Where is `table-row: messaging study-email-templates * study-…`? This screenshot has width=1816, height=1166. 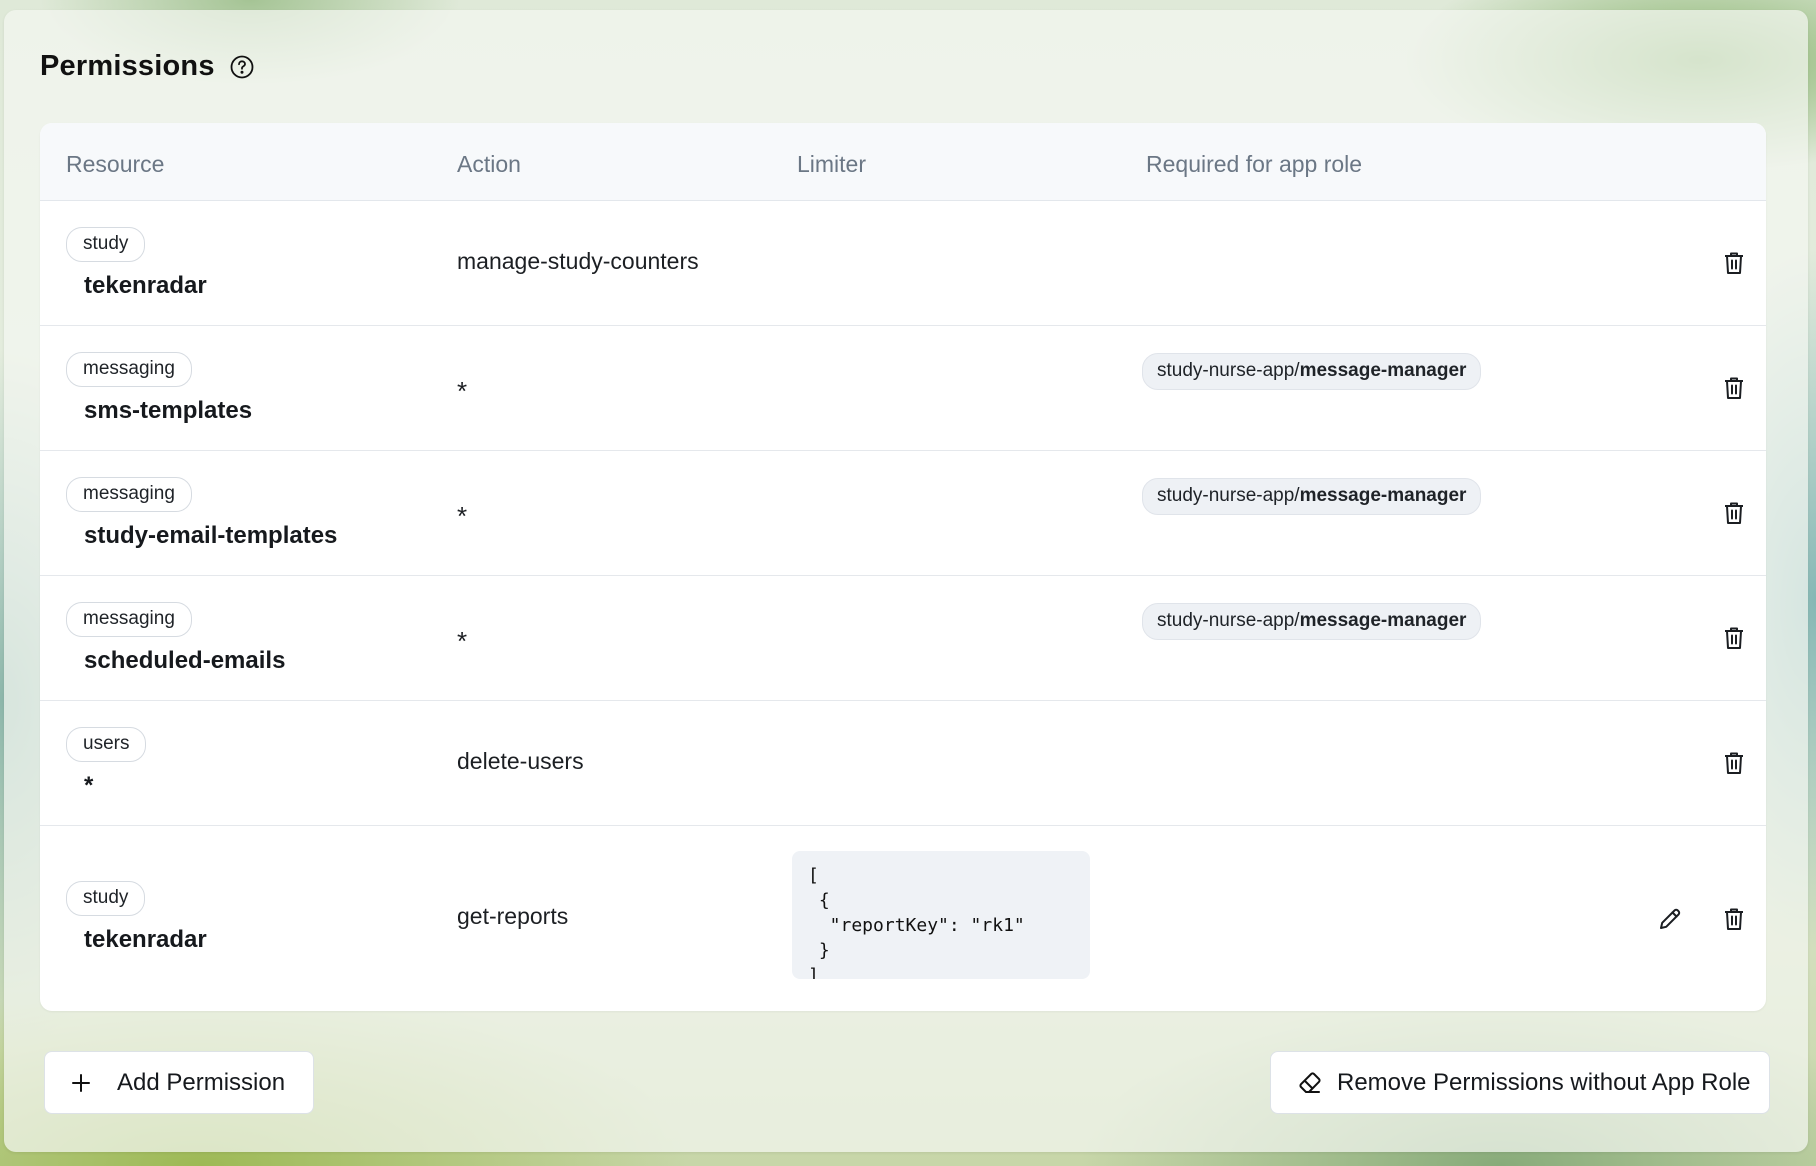 table-row: messaging study-email-templates * study-… is located at coordinates (903, 513).